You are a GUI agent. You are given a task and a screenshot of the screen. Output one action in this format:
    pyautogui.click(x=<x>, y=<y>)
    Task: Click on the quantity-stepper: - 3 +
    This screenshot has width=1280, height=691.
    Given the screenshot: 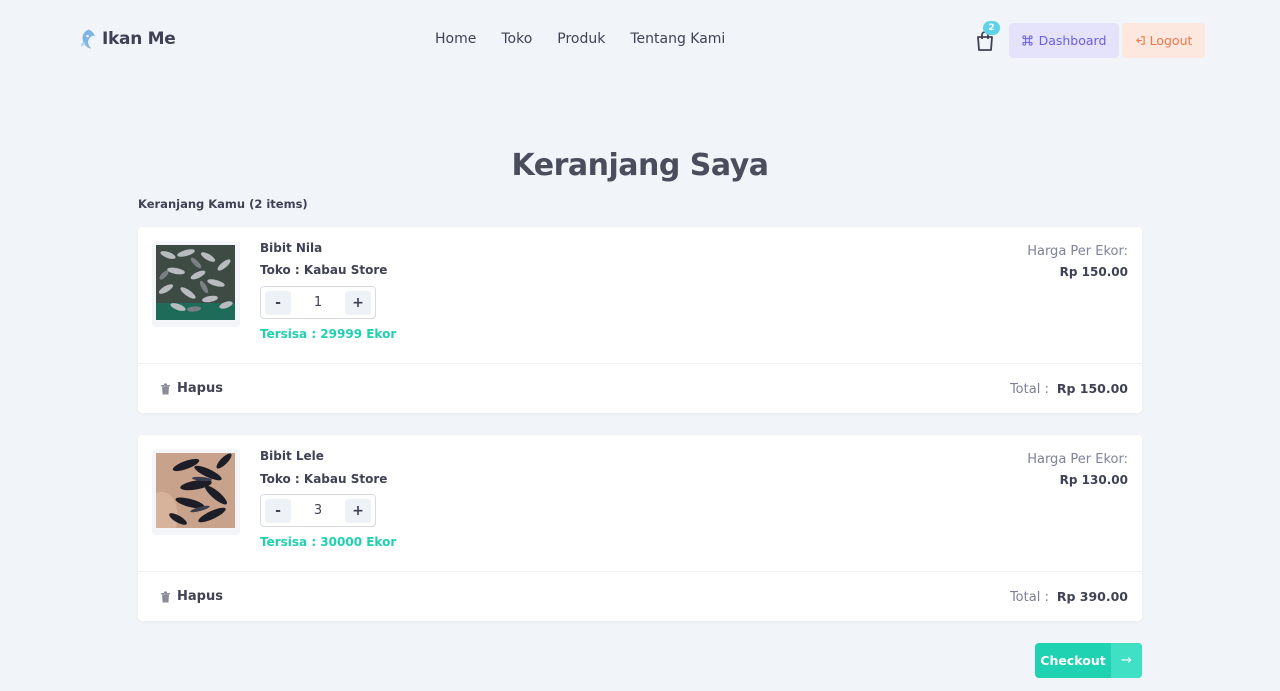 What is the action you would take?
    pyautogui.click(x=318, y=510)
    